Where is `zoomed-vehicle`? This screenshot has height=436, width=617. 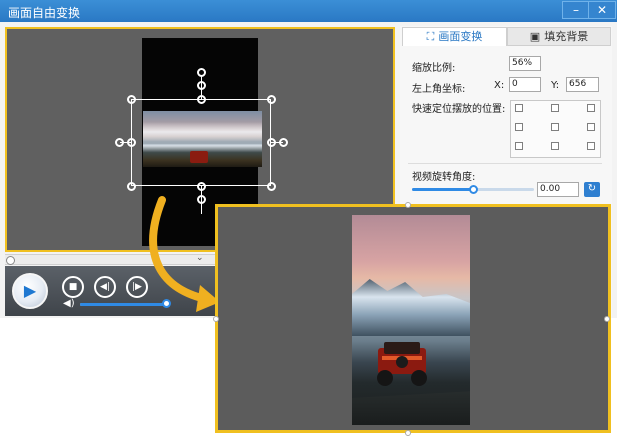 zoomed-vehicle is located at coordinates (402, 364).